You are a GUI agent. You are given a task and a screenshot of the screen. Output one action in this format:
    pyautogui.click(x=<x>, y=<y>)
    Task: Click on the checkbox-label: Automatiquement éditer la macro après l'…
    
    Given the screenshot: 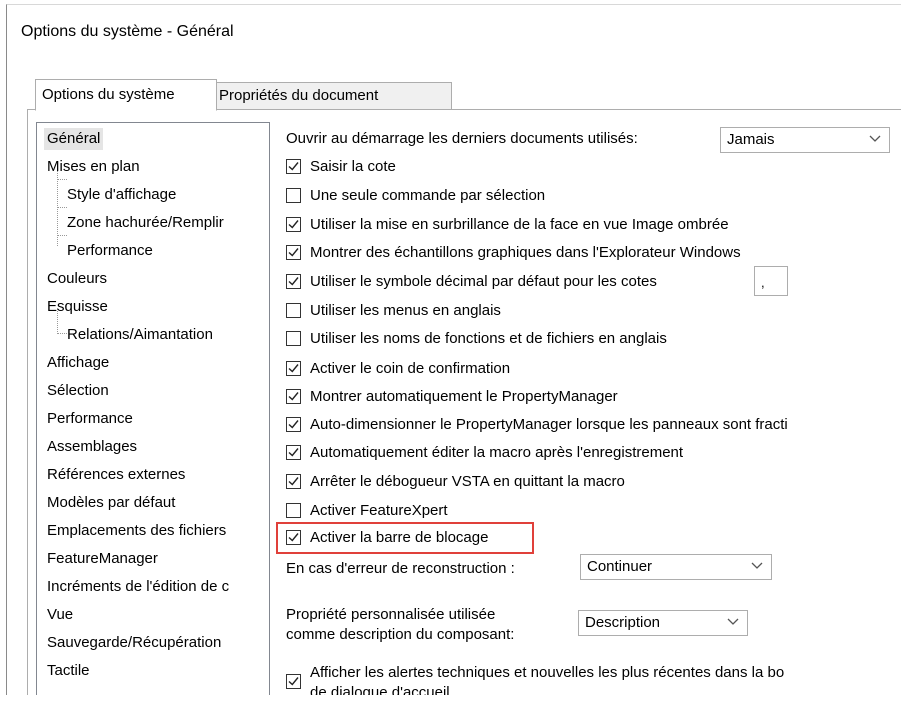 What is the action you would take?
    pyautogui.click(x=497, y=452)
    